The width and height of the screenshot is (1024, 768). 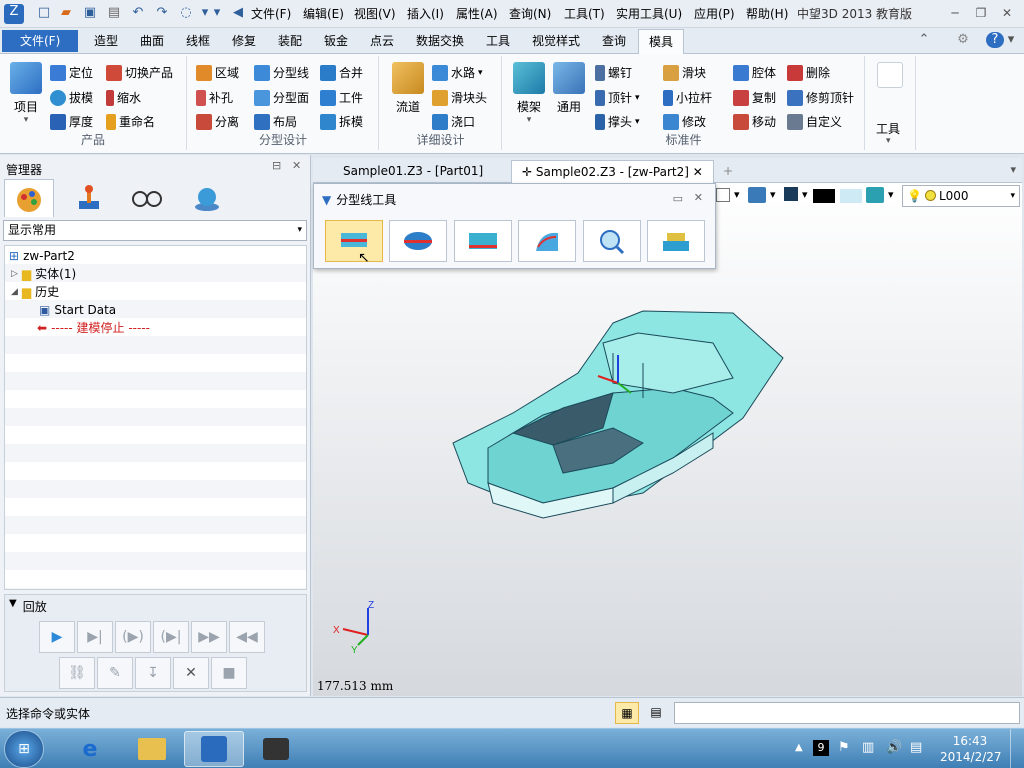 I want to click on redo-icon: ↷, so click(x=162, y=13).